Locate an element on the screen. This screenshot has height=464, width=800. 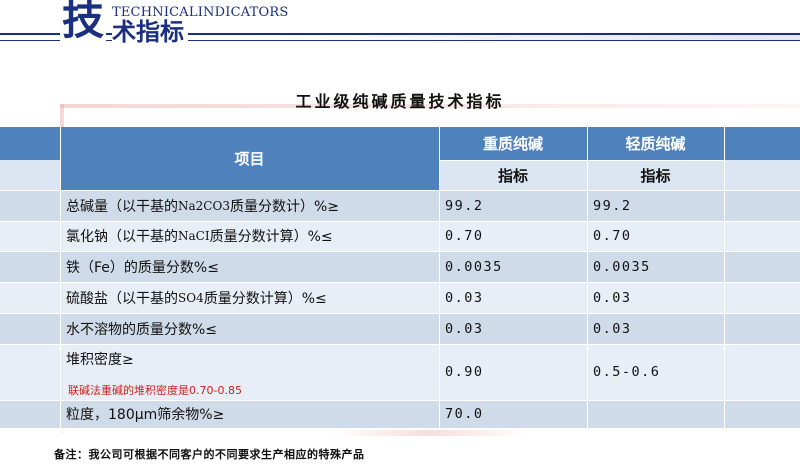
page-title: 工业级纯碱质量技术指标 is located at coordinates (400, 101).